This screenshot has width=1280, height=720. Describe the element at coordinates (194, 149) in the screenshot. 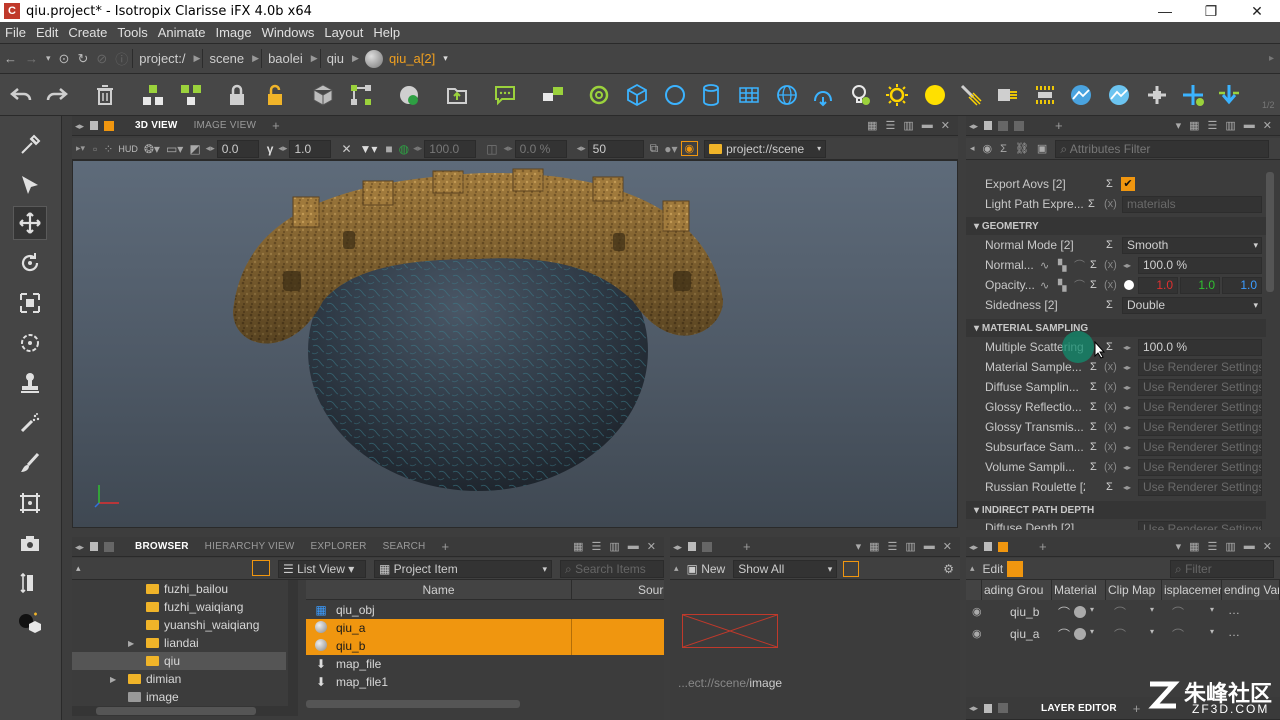

I see `exposure-icon: ◩` at that location.